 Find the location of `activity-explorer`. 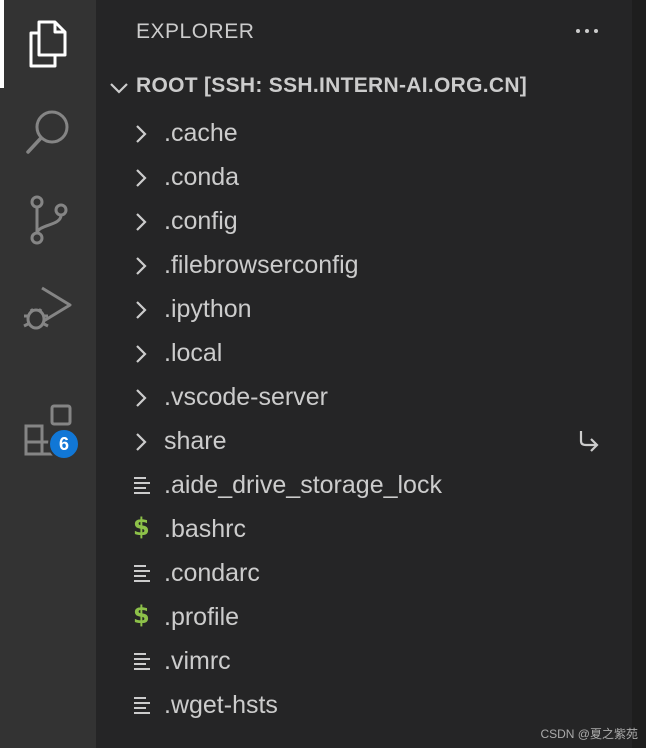

activity-explorer is located at coordinates (48, 44).